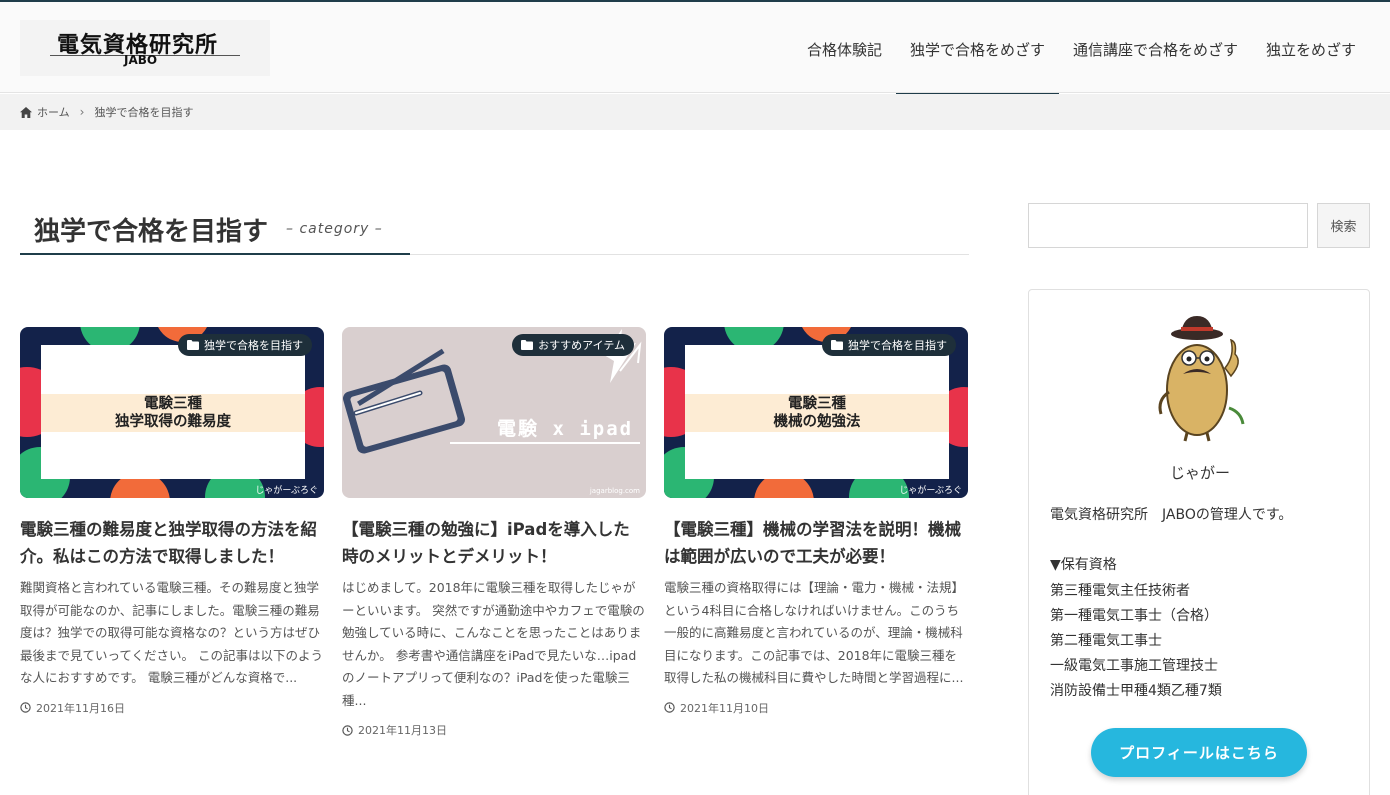 Image resolution: width=1390 pixels, height=795 pixels. What do you see at coordinates (1155, 49) in the screenshot?
I see `nav-item-correspondence: 通信講座で合格をめざす` at bounding box center [1155, 49].